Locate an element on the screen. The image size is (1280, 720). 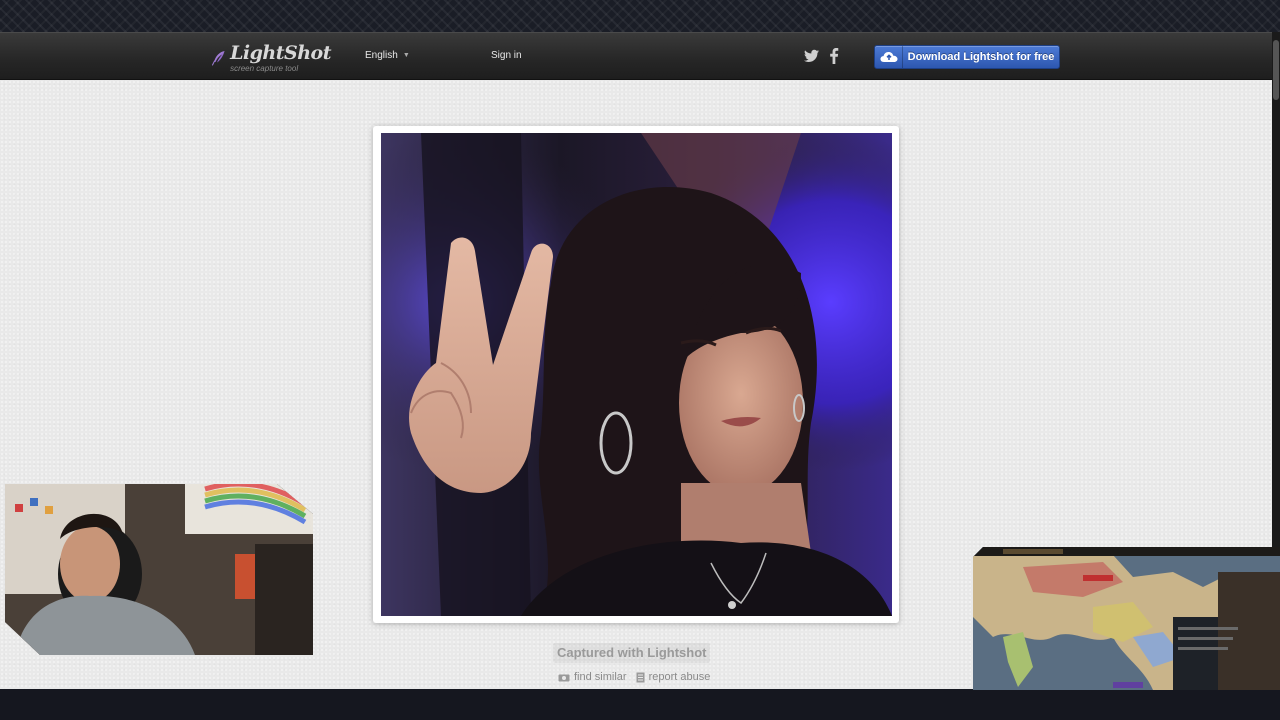
report-abuse-link: report abuse is located at coordinates (673, 677).